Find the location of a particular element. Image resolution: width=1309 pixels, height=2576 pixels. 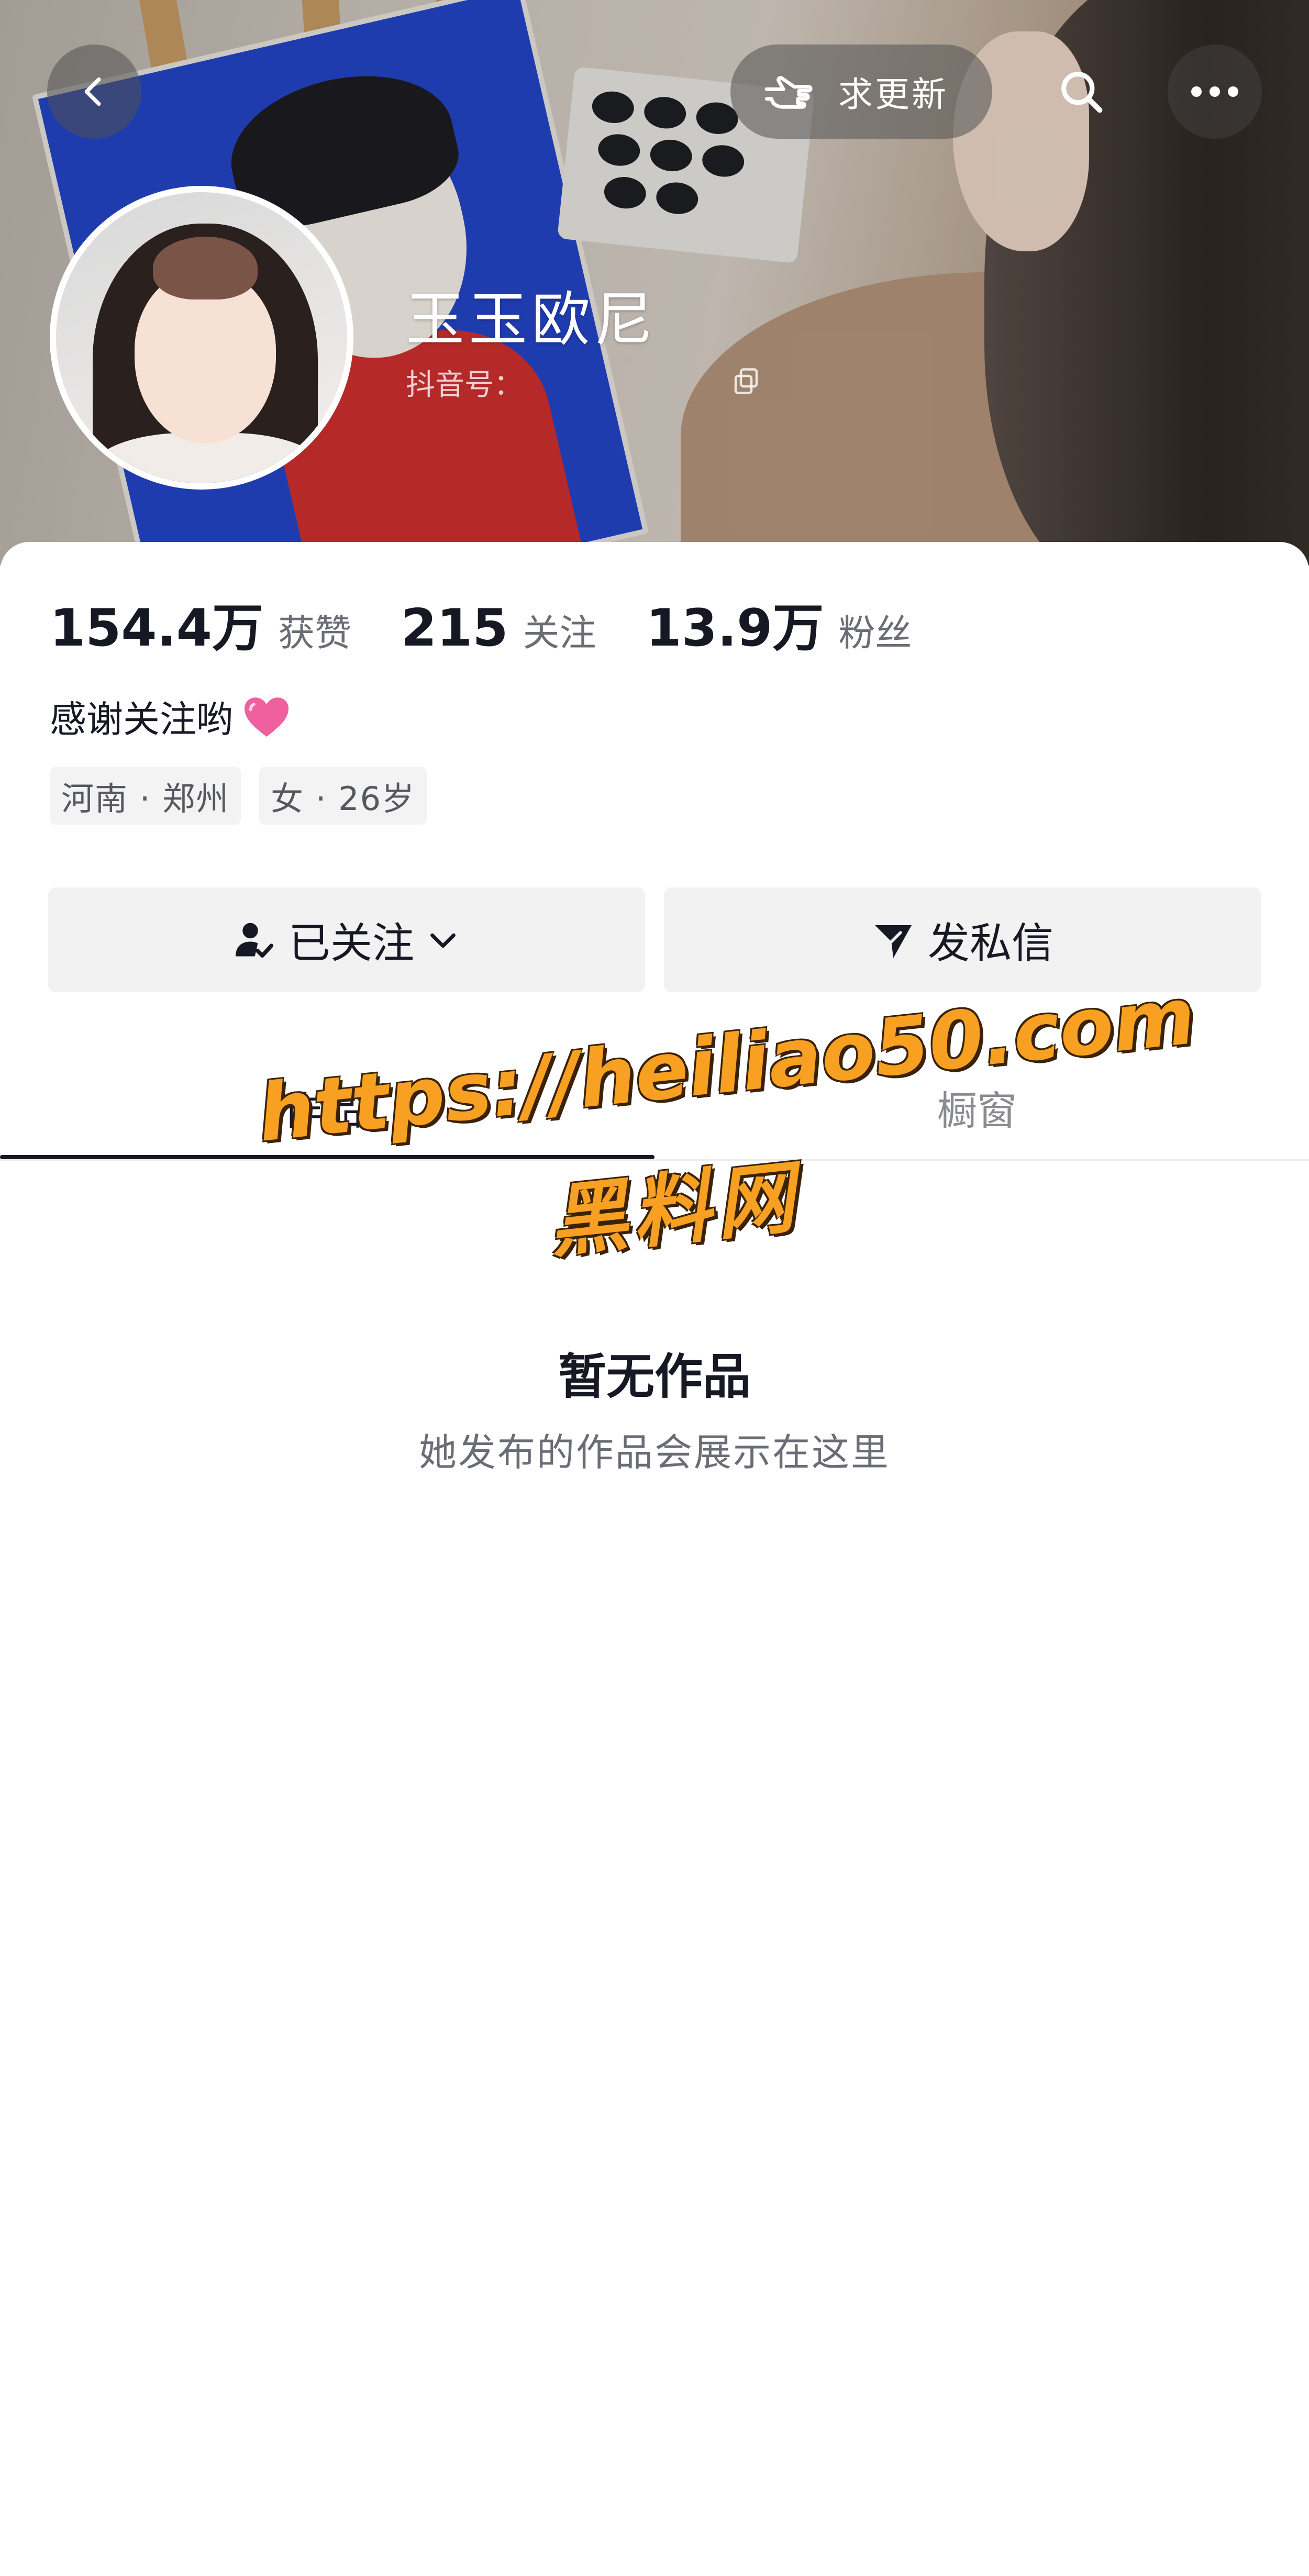

pointing-hand-icon is located at coordinates (788, 93).